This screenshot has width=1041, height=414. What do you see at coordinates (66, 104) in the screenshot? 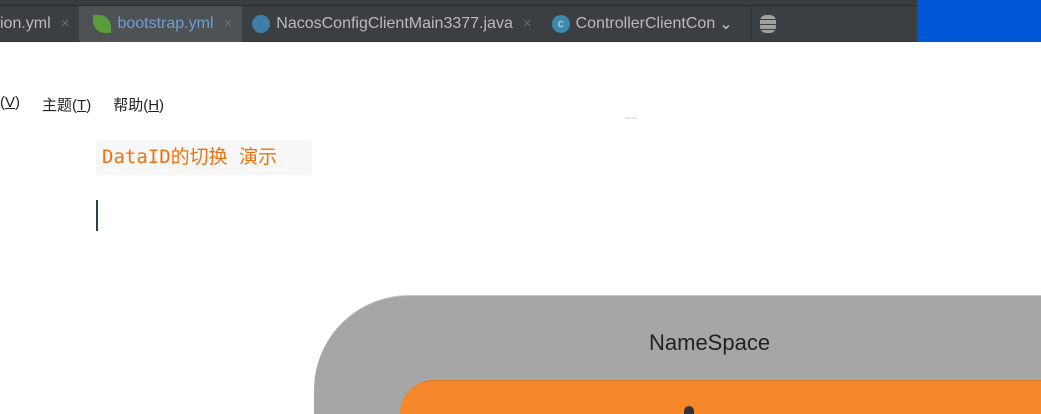
I see `menu-theme: 主题(T)` at bounding box center [66, 104].